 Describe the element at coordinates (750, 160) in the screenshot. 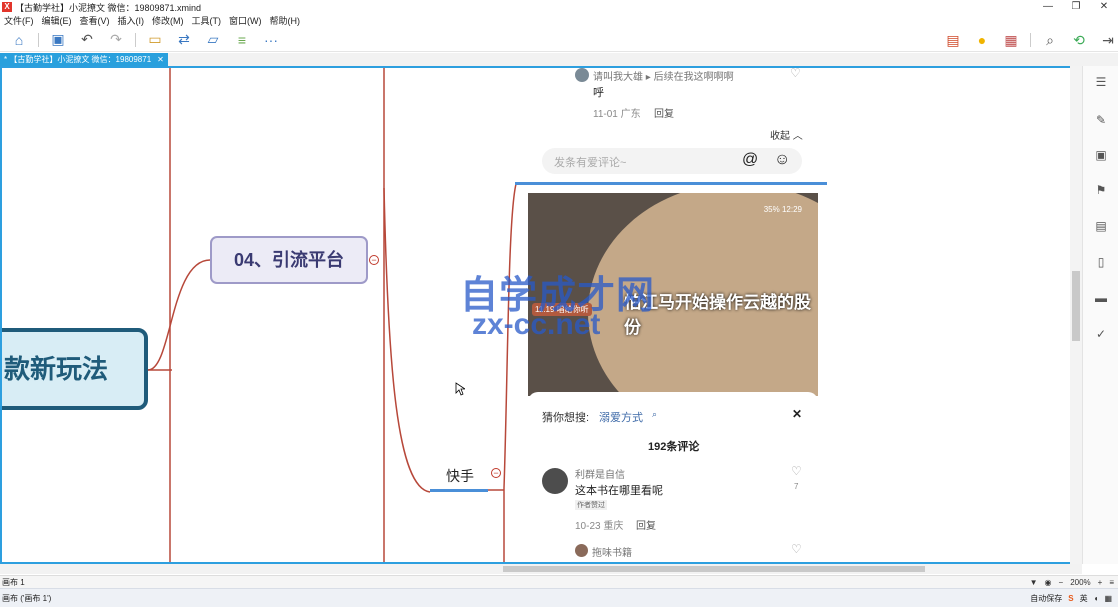

I see `at-icon: @` at that location.